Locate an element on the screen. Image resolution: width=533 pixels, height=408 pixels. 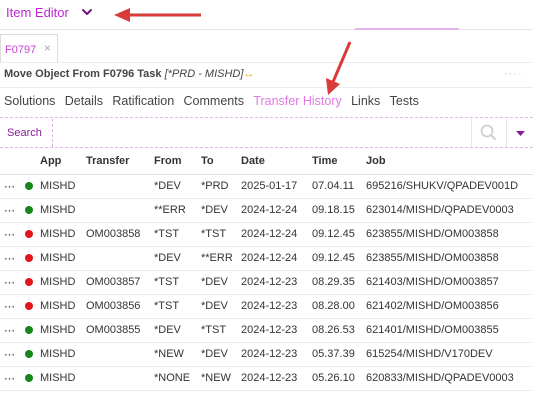
task-environment: [*PRD - MISHD] is located at coordinates (204, 74).